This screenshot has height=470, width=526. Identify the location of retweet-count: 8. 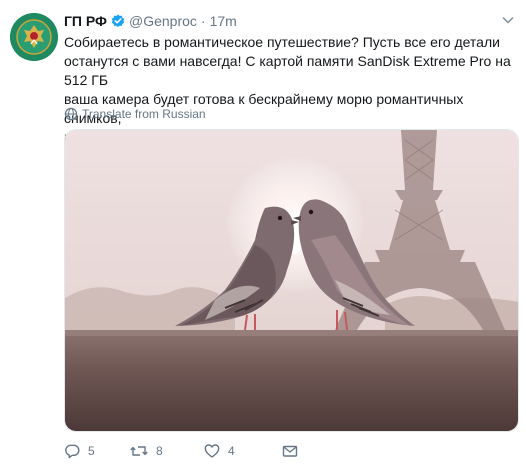
(159, 451).